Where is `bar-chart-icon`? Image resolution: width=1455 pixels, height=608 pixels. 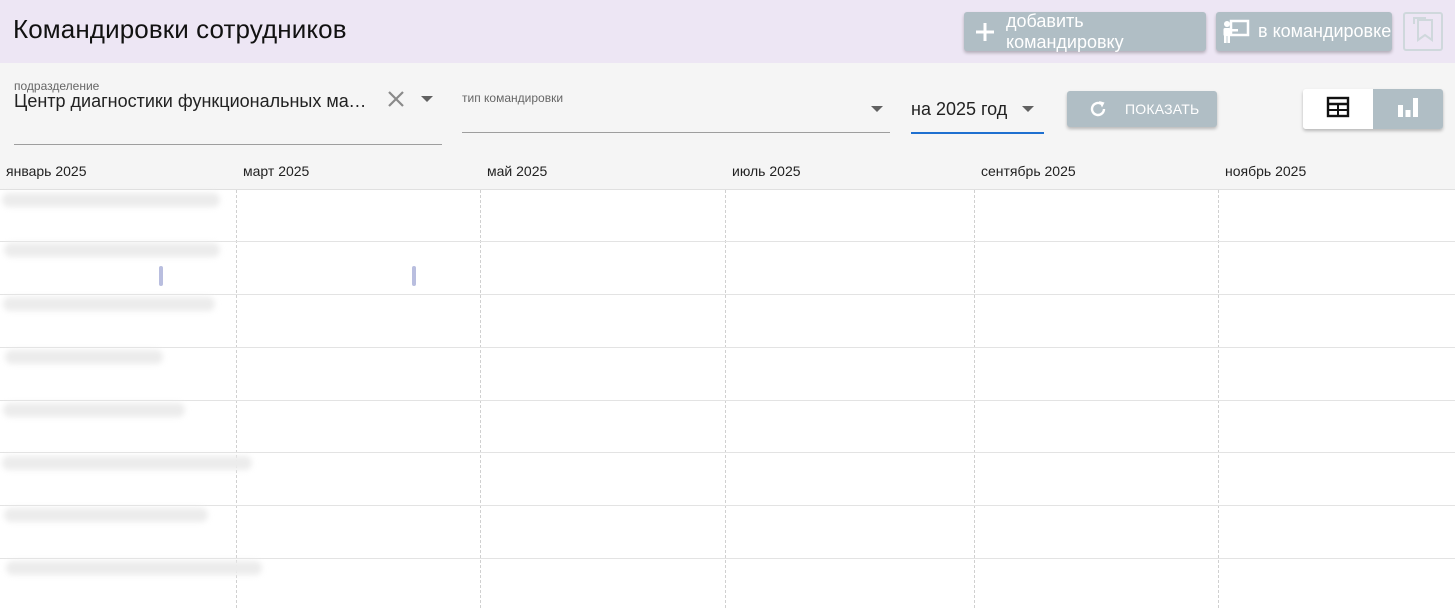
bar-chart-icon is located at coordinates (1408, 109).